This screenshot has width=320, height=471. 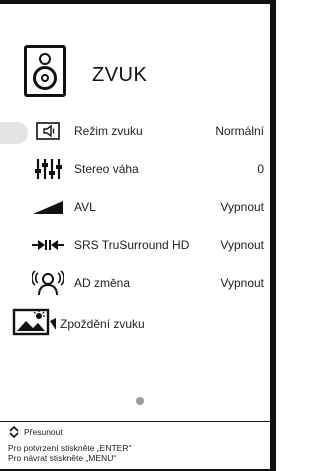 I want to click on menu-item-label: Stereo váha, so click(x=106, y=169).